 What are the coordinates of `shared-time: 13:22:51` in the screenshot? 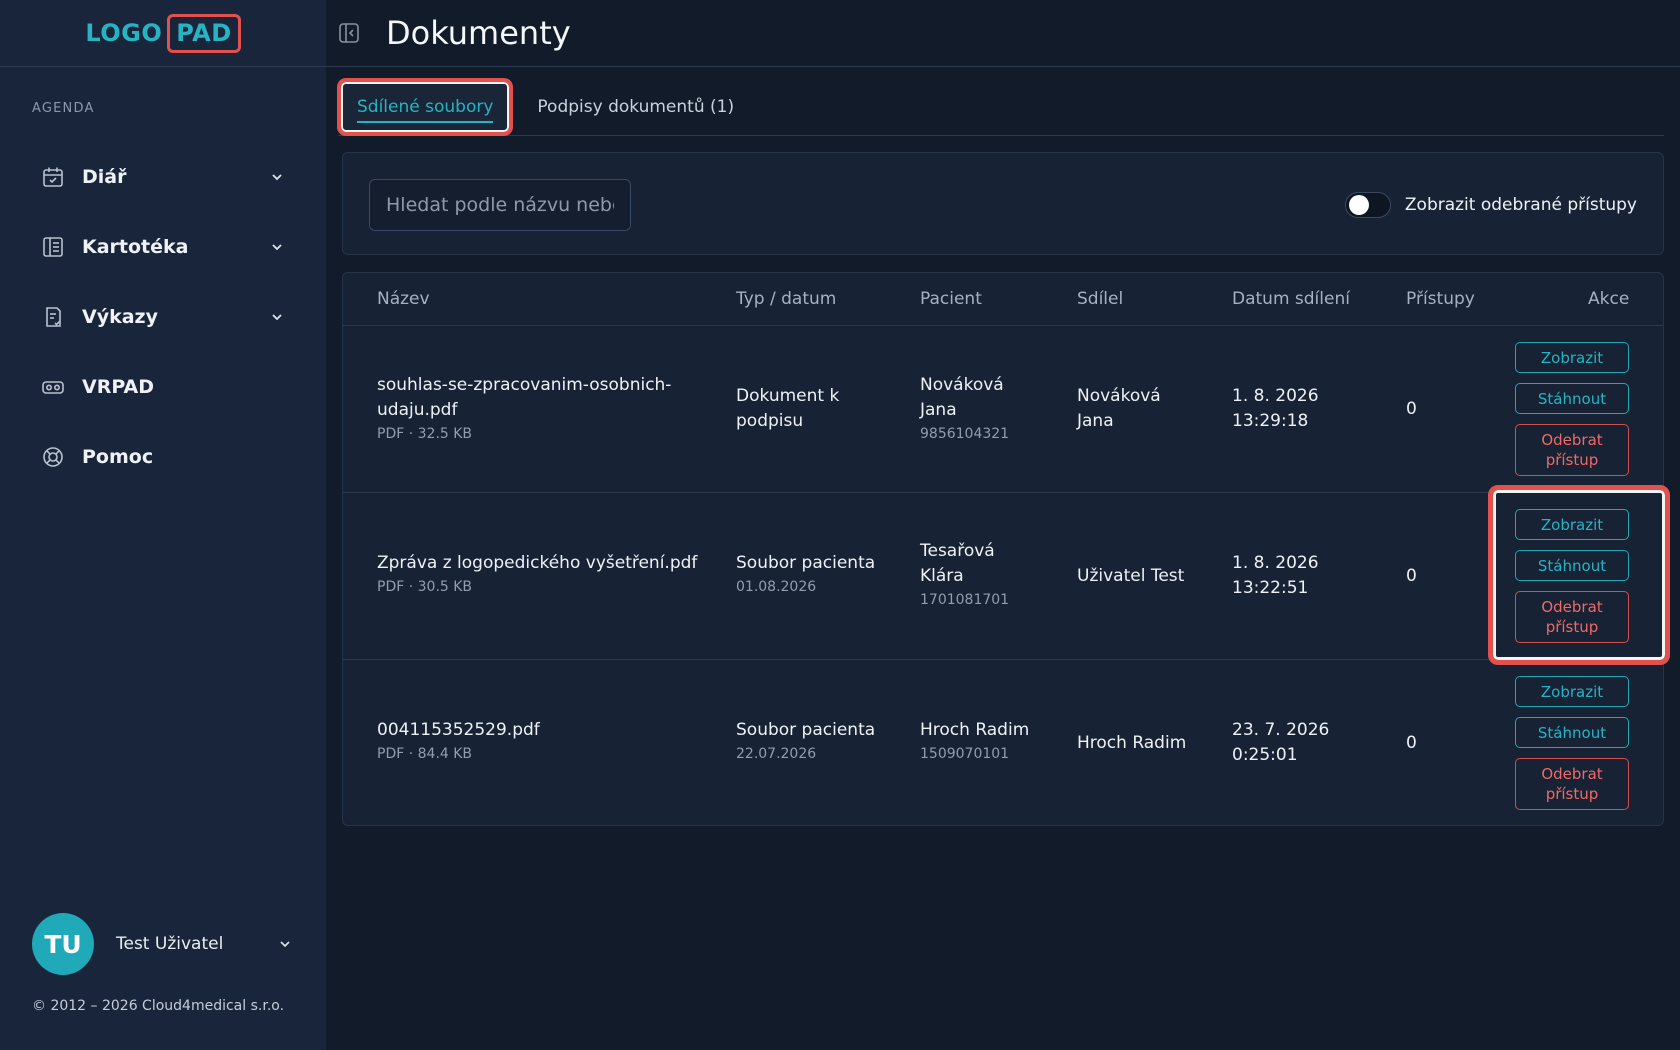 It's located at (1270, 588).